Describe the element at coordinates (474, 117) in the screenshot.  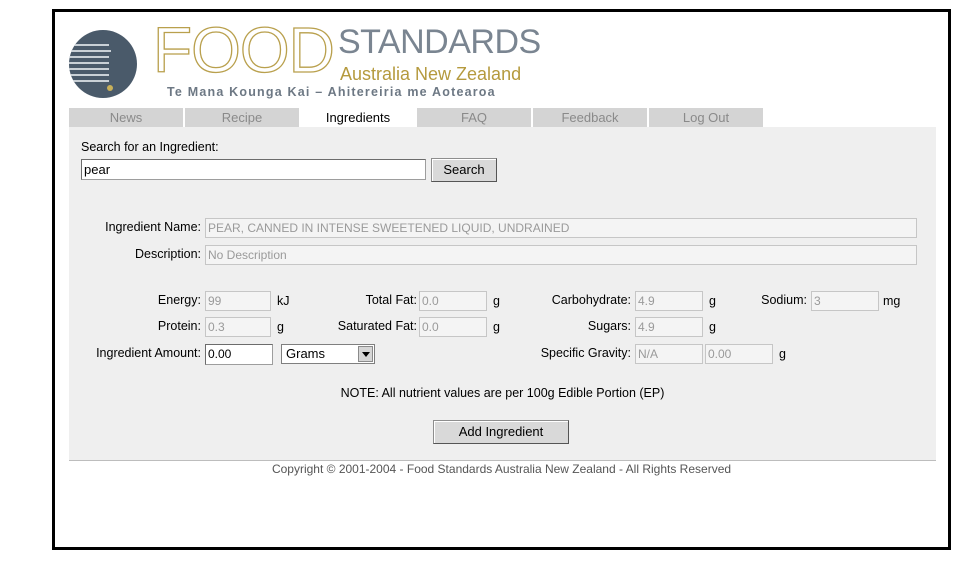
I see `tab-faq: FAQ` at that location.